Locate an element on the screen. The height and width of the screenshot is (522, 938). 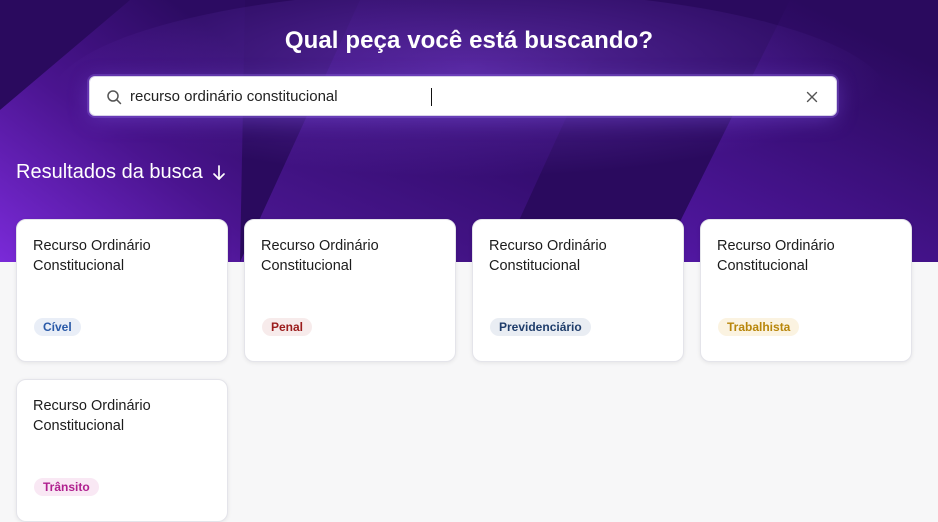
search-bar is located at coordinates (463, 96).